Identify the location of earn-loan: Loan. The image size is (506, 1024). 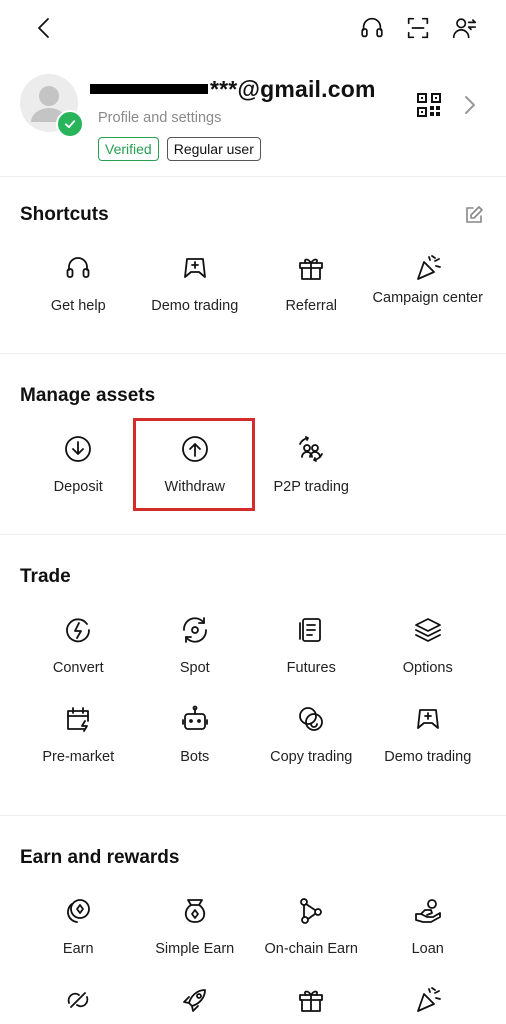
(428, 925).